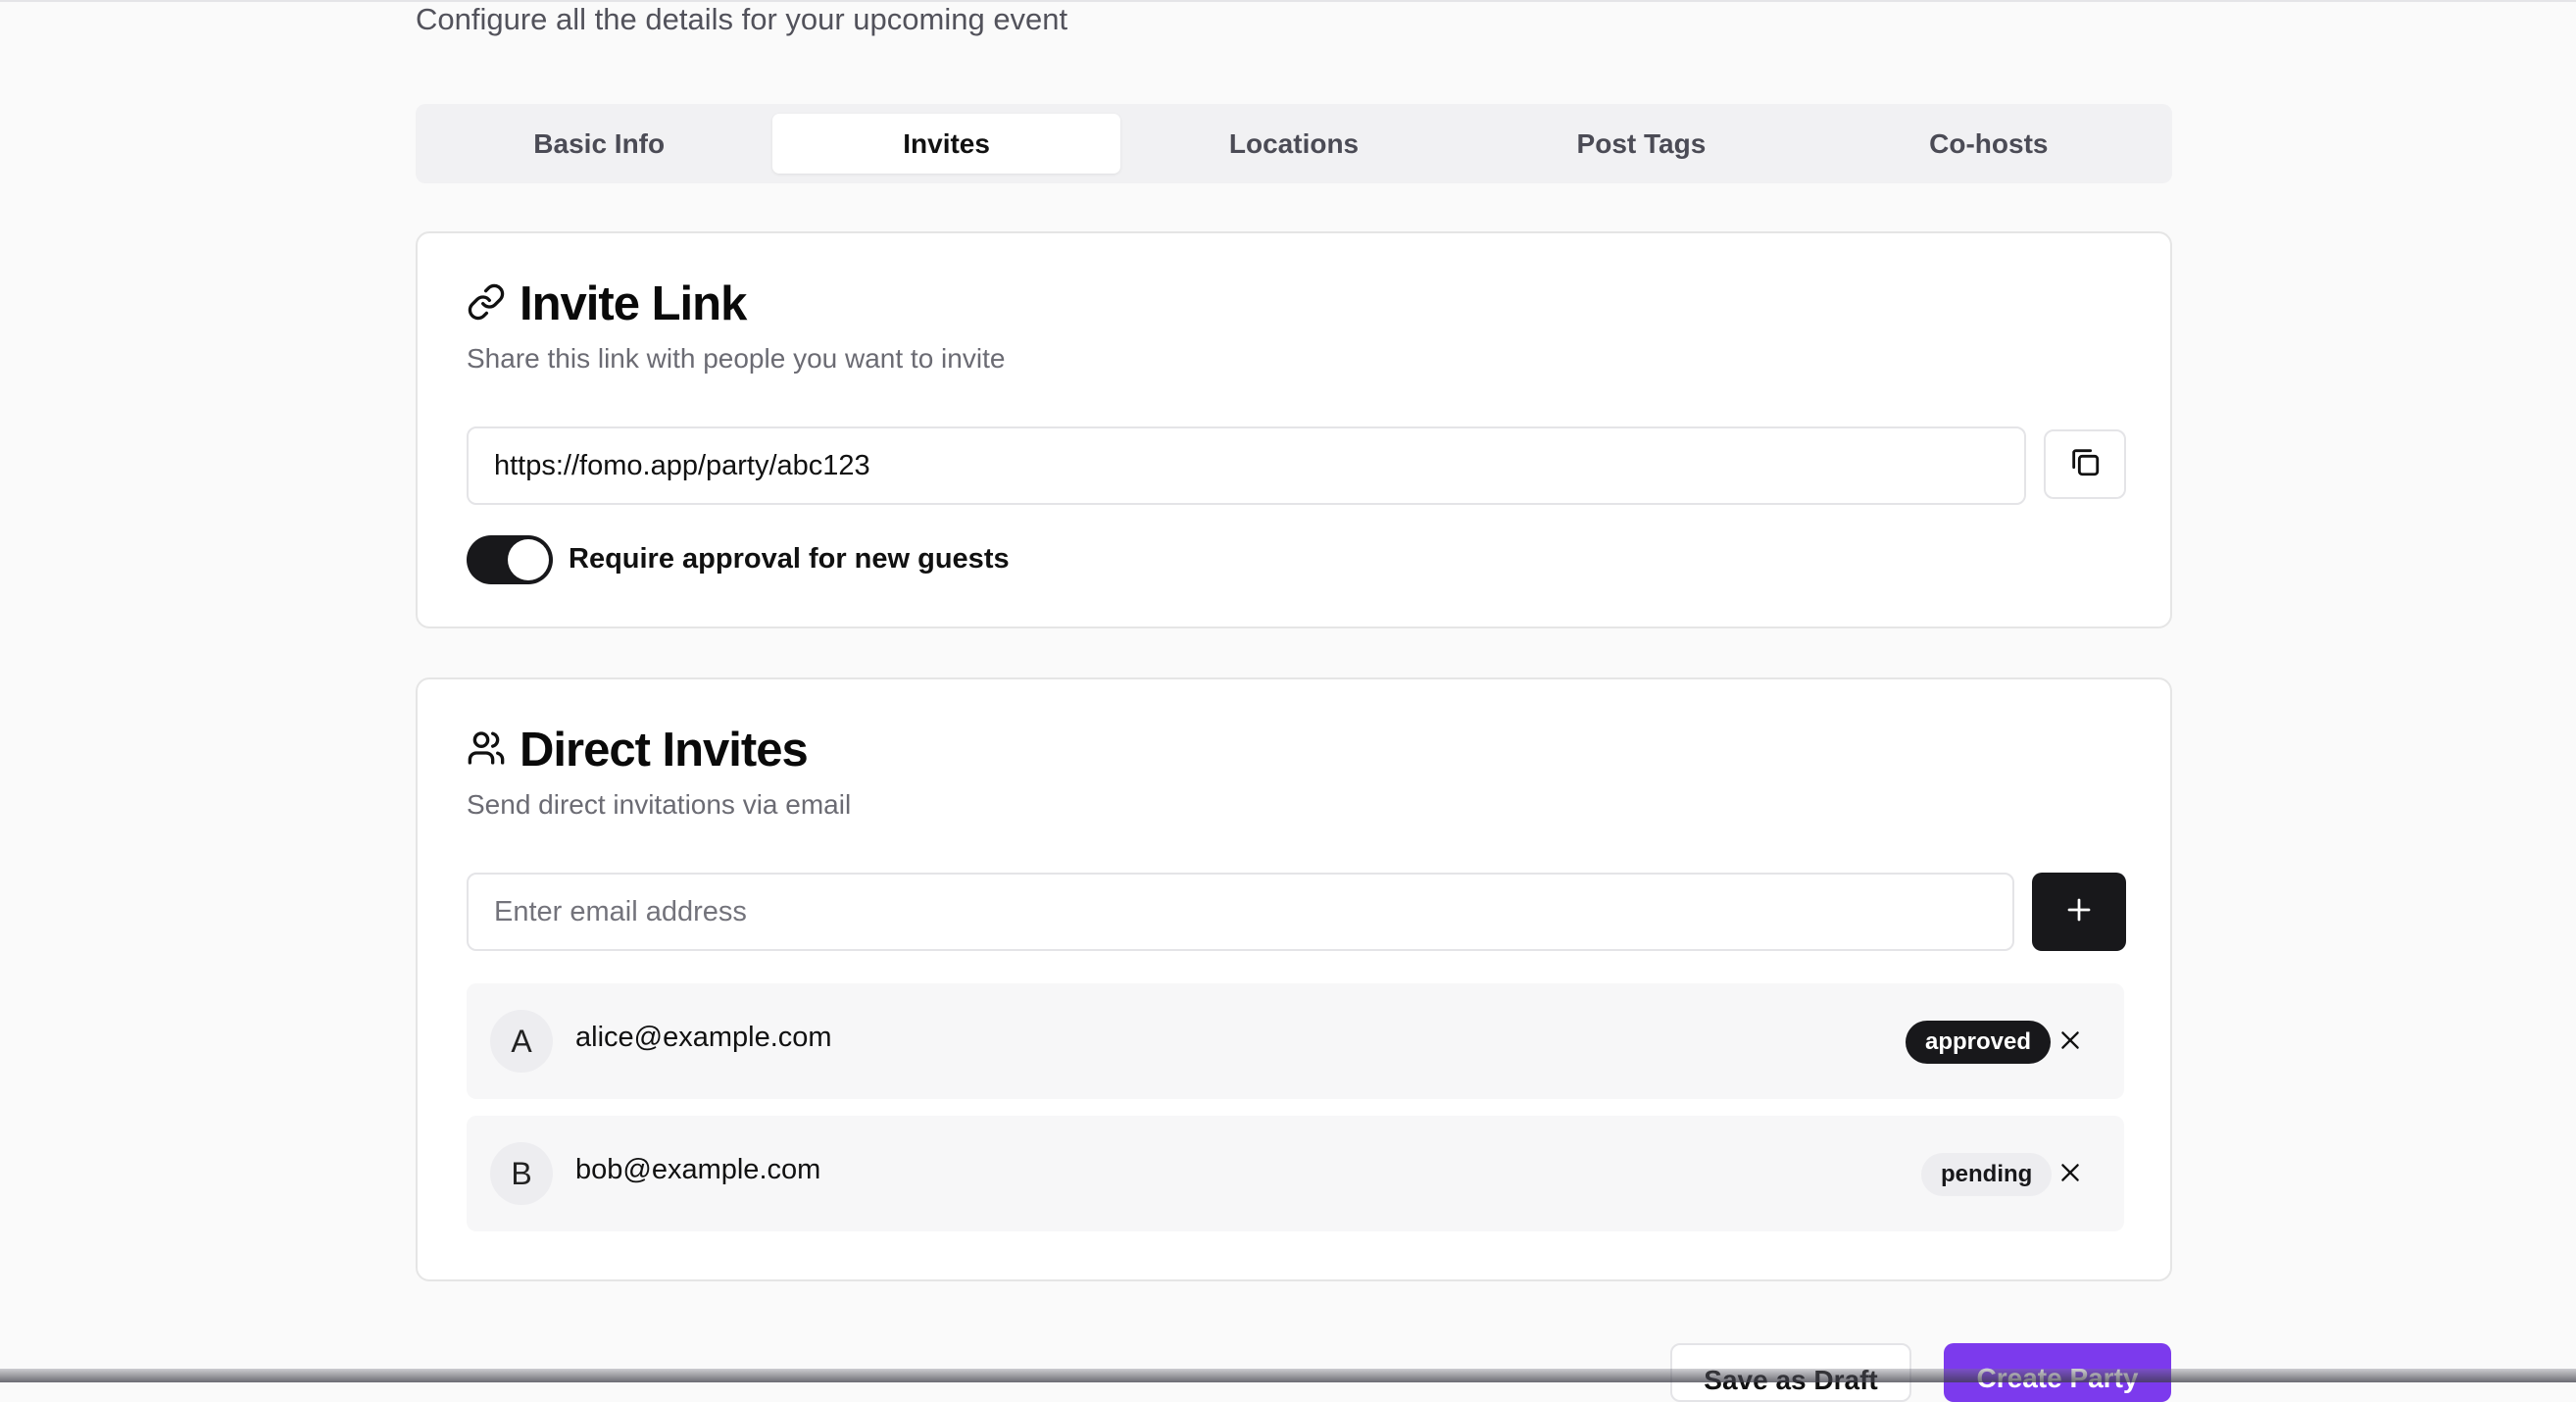 This screenshot has height=1402, width=2576. I want to click on tab-co-hosts: Co-hosts, so click(1988, 144).